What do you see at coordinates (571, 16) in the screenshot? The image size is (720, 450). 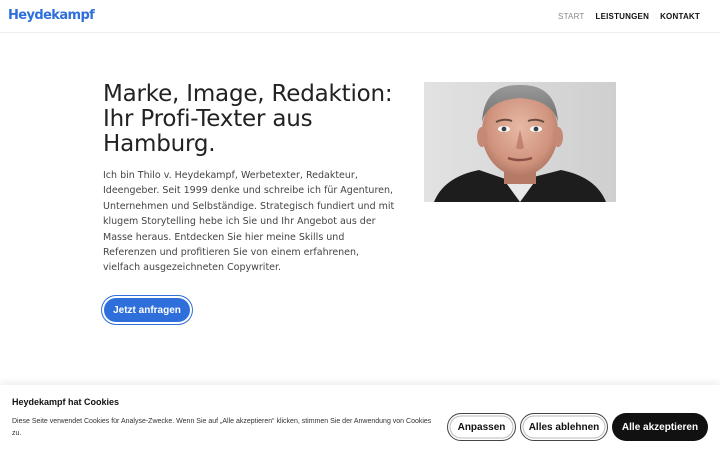 I see `nav-start: START` at bounding box center [571, 16].